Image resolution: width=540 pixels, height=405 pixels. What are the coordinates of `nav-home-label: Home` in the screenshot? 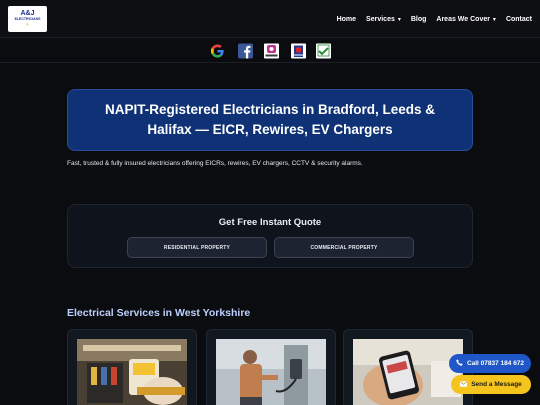 It's located at (346, 19).